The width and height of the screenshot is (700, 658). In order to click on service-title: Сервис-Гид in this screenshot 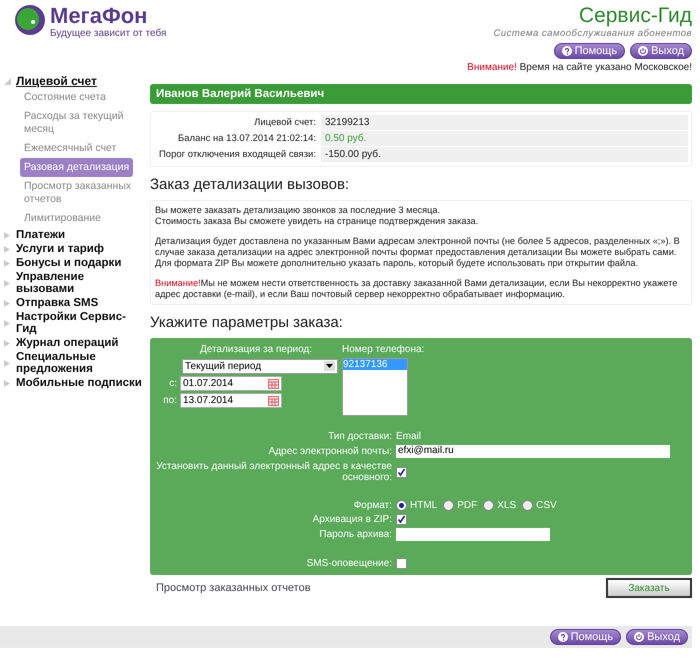, I will do `click(635, 16)`.